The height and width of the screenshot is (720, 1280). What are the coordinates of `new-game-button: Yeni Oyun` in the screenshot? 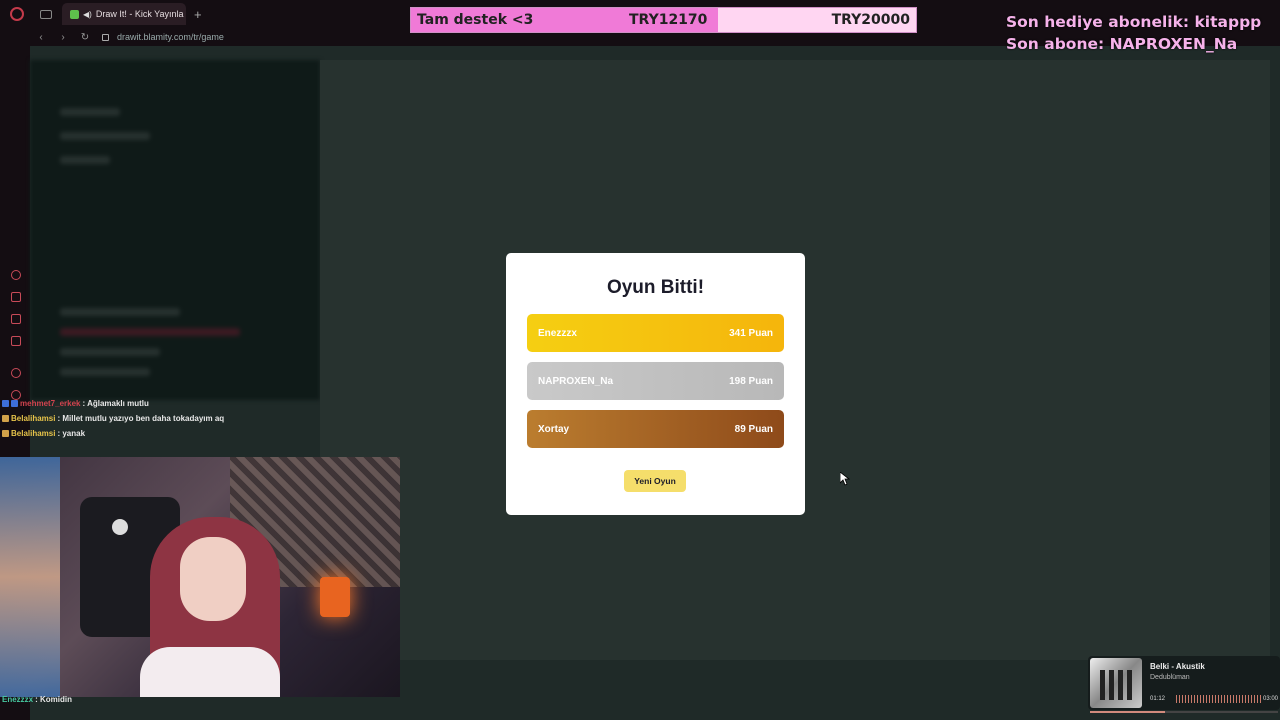 It's located at (655, 481).